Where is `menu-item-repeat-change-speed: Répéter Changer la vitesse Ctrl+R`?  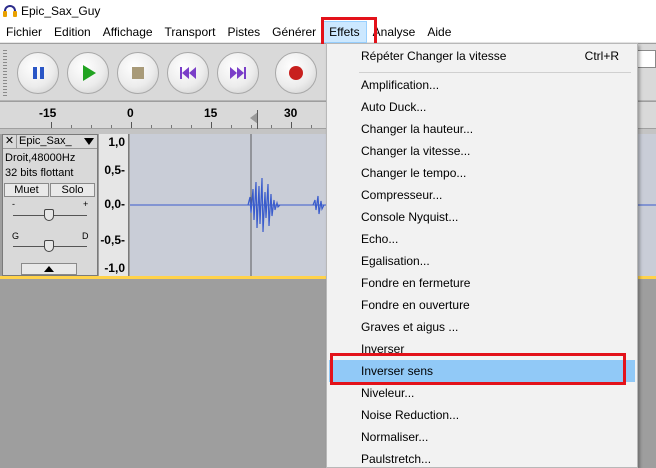
menu-item-repeat-change-speed: Répéter Changer la vitesse Ctrl+R is located at coordinates (482, 56).